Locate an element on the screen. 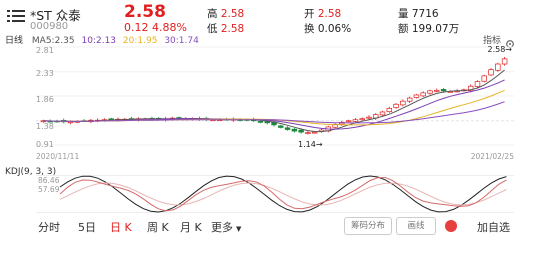  current-price: 2.58 is located at coordinates (145, 12).